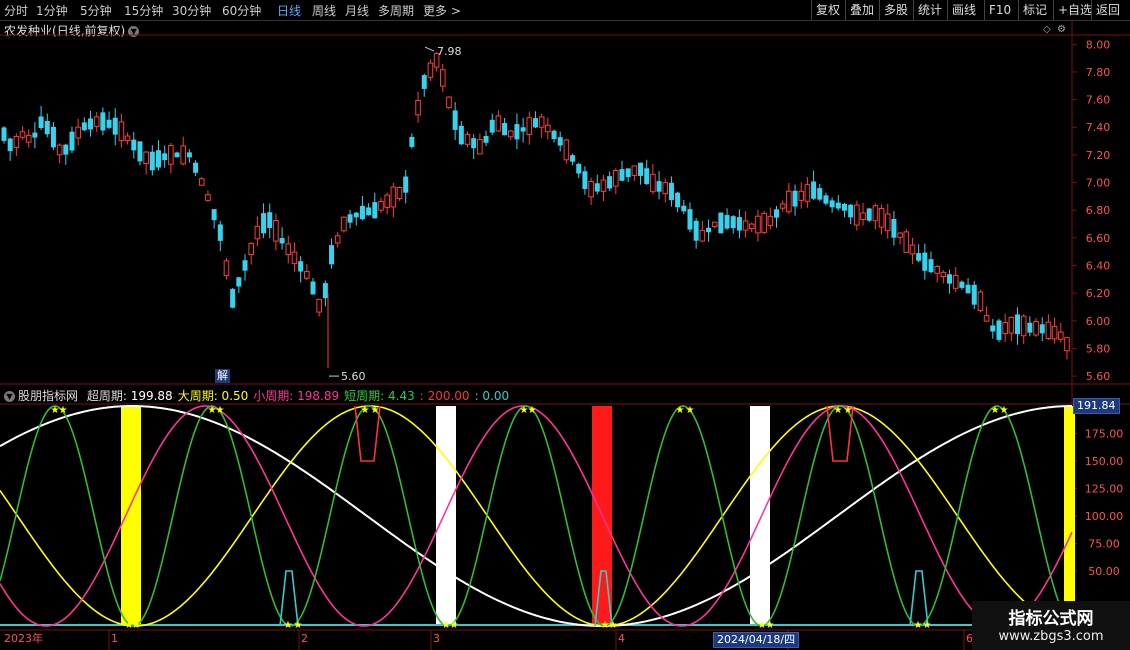 Image resolution: width=1130 pixels, height=650 pixels. I want to click on indicator-tick-label: 50.00, so click(1104, 571).